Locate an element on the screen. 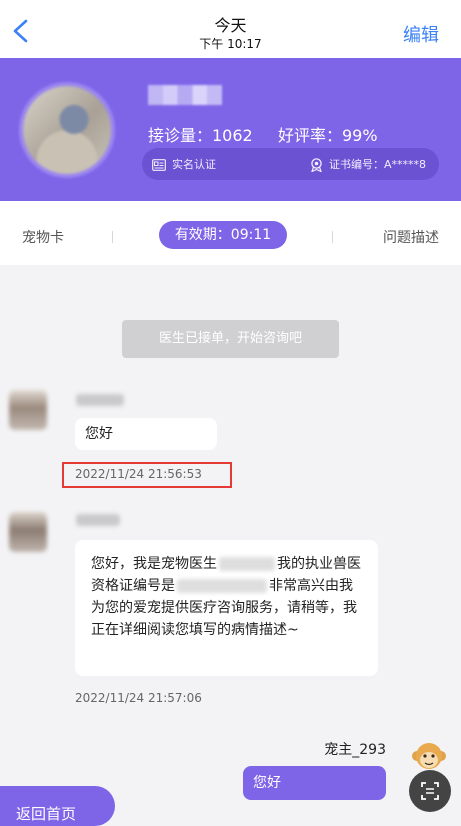 The width and height of the screenshot is (461, 826). validity-timer-badge: 有效期：09:11 is located at coordinates (223, 235).